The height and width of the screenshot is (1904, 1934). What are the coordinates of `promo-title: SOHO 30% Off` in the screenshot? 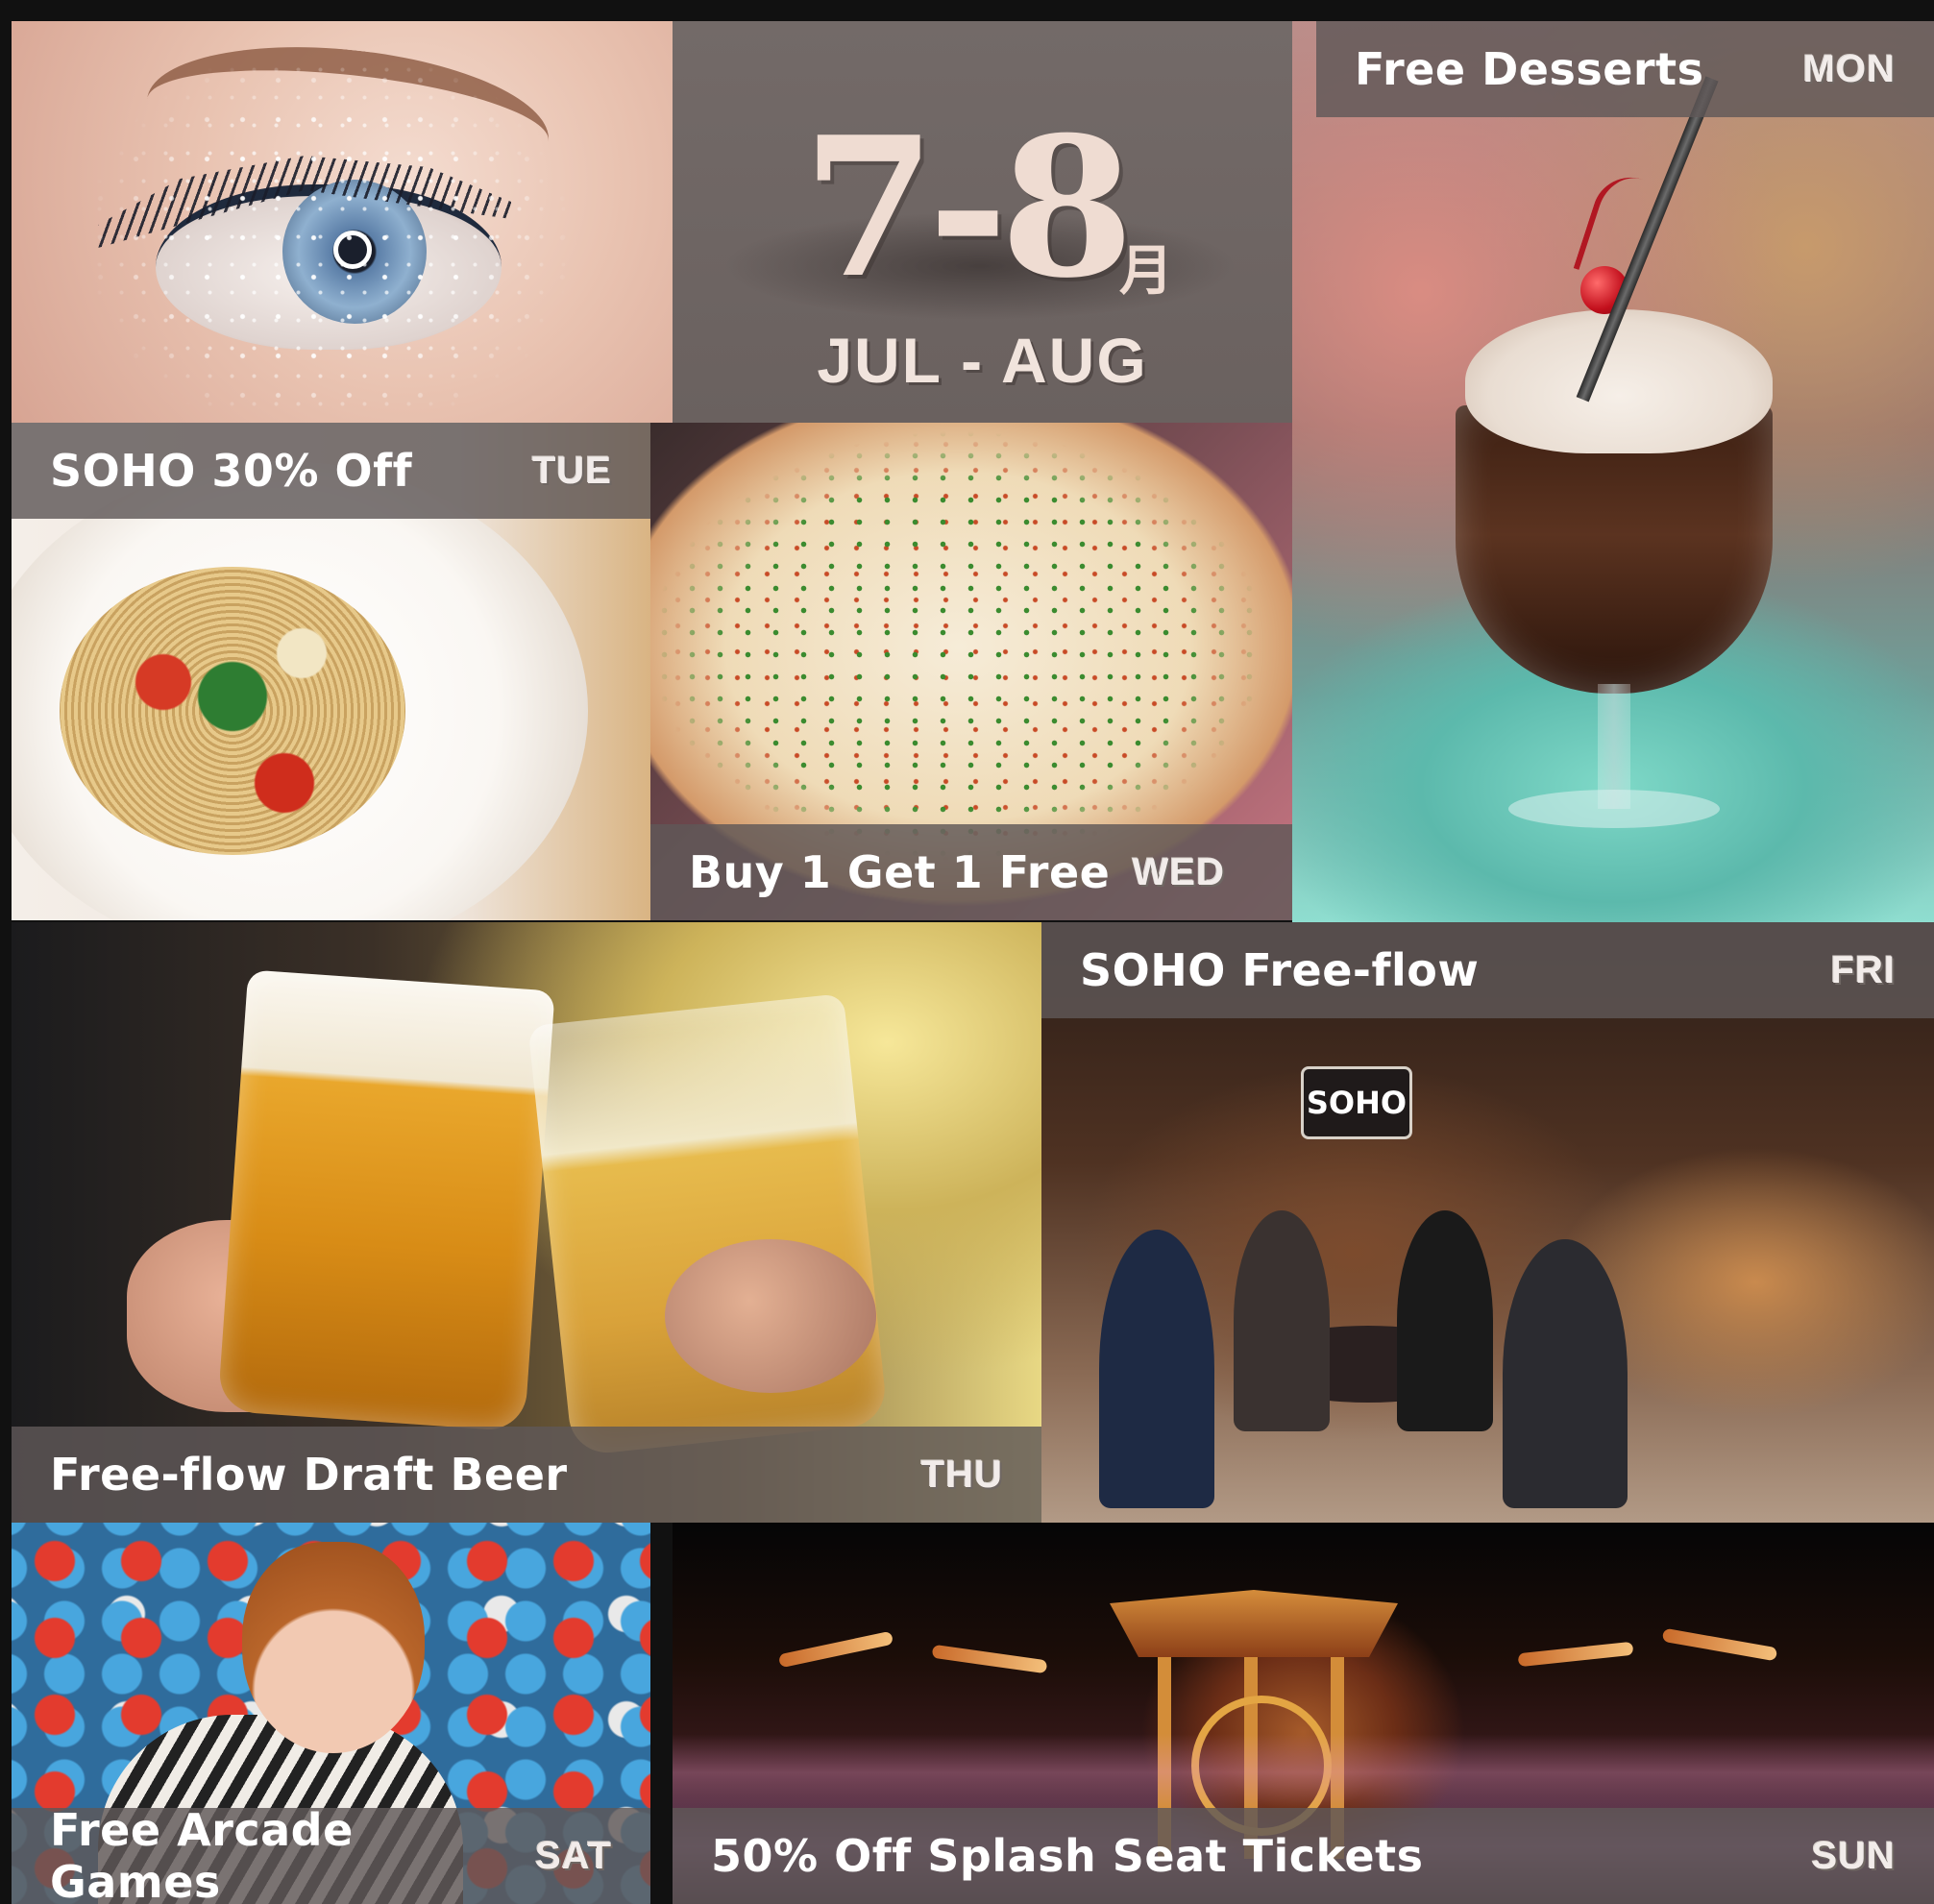 It's located at (231, 471).